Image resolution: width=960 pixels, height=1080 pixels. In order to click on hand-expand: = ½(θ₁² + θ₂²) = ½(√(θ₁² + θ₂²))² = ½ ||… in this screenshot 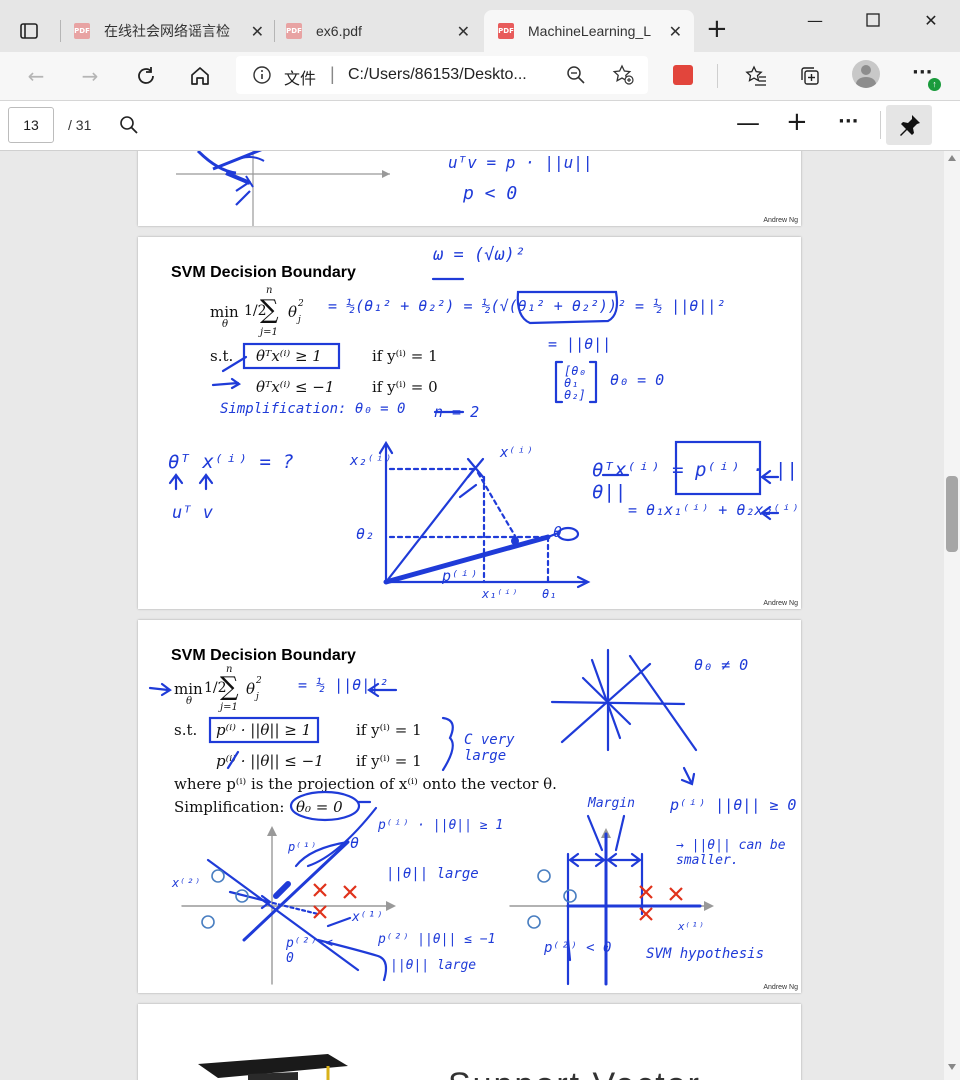, I will do `click(527, 306)`.